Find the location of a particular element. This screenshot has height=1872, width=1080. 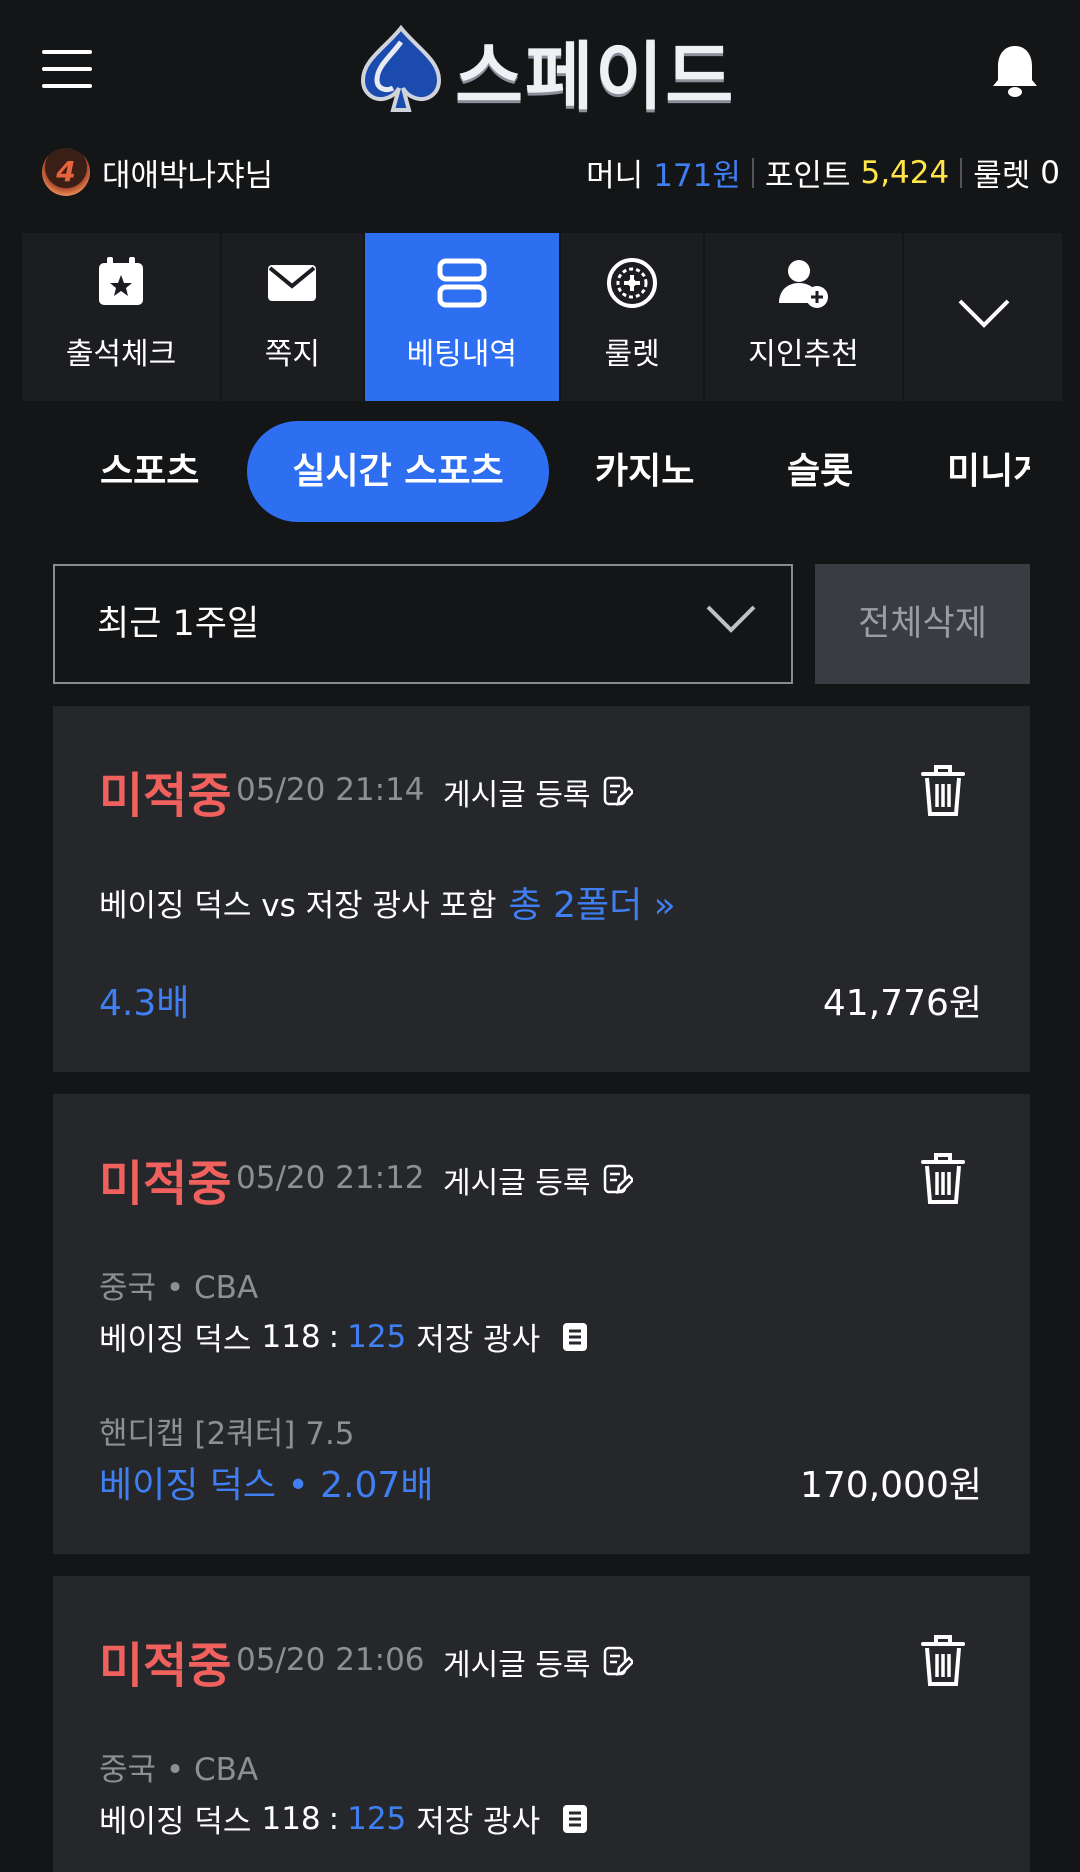

bet-summary-text: 베이징 덕스 vs 저장 광사 포함 is located at coordinates (298, 905).